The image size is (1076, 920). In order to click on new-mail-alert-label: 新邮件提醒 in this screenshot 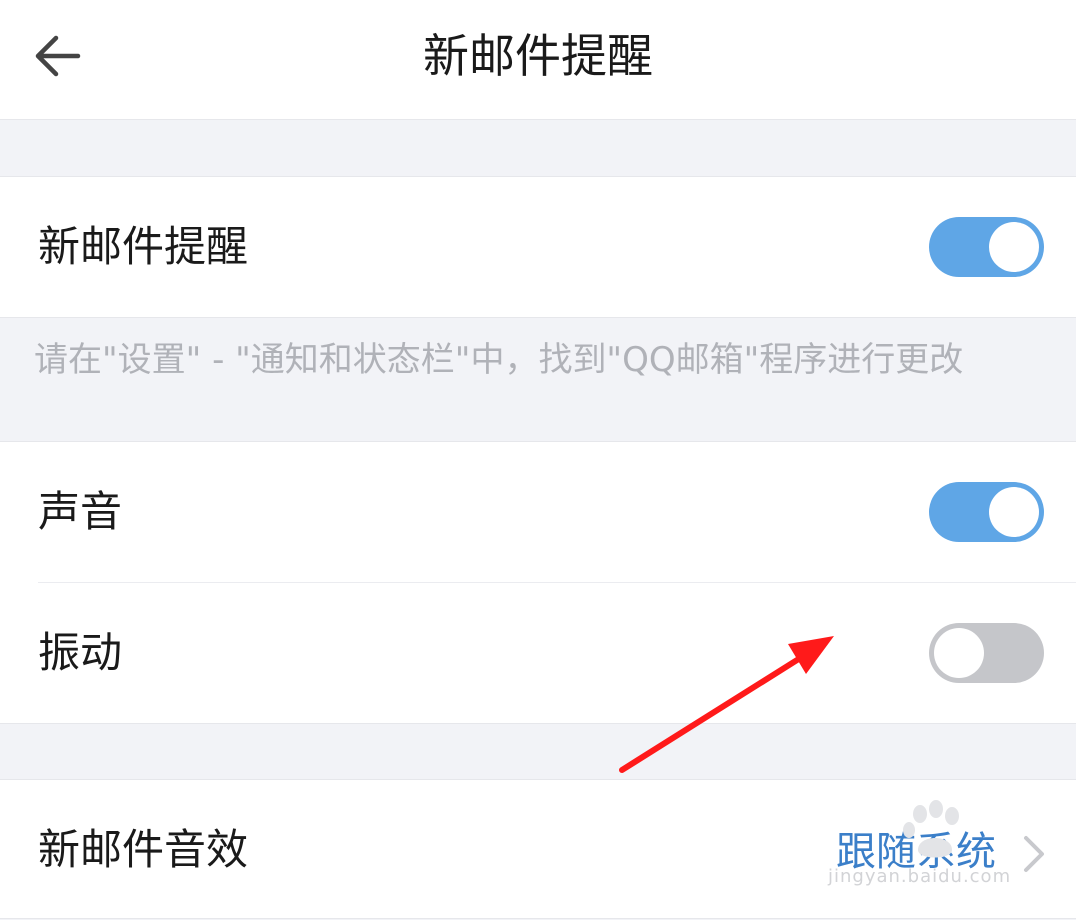, I will do `click(143, 246)`.